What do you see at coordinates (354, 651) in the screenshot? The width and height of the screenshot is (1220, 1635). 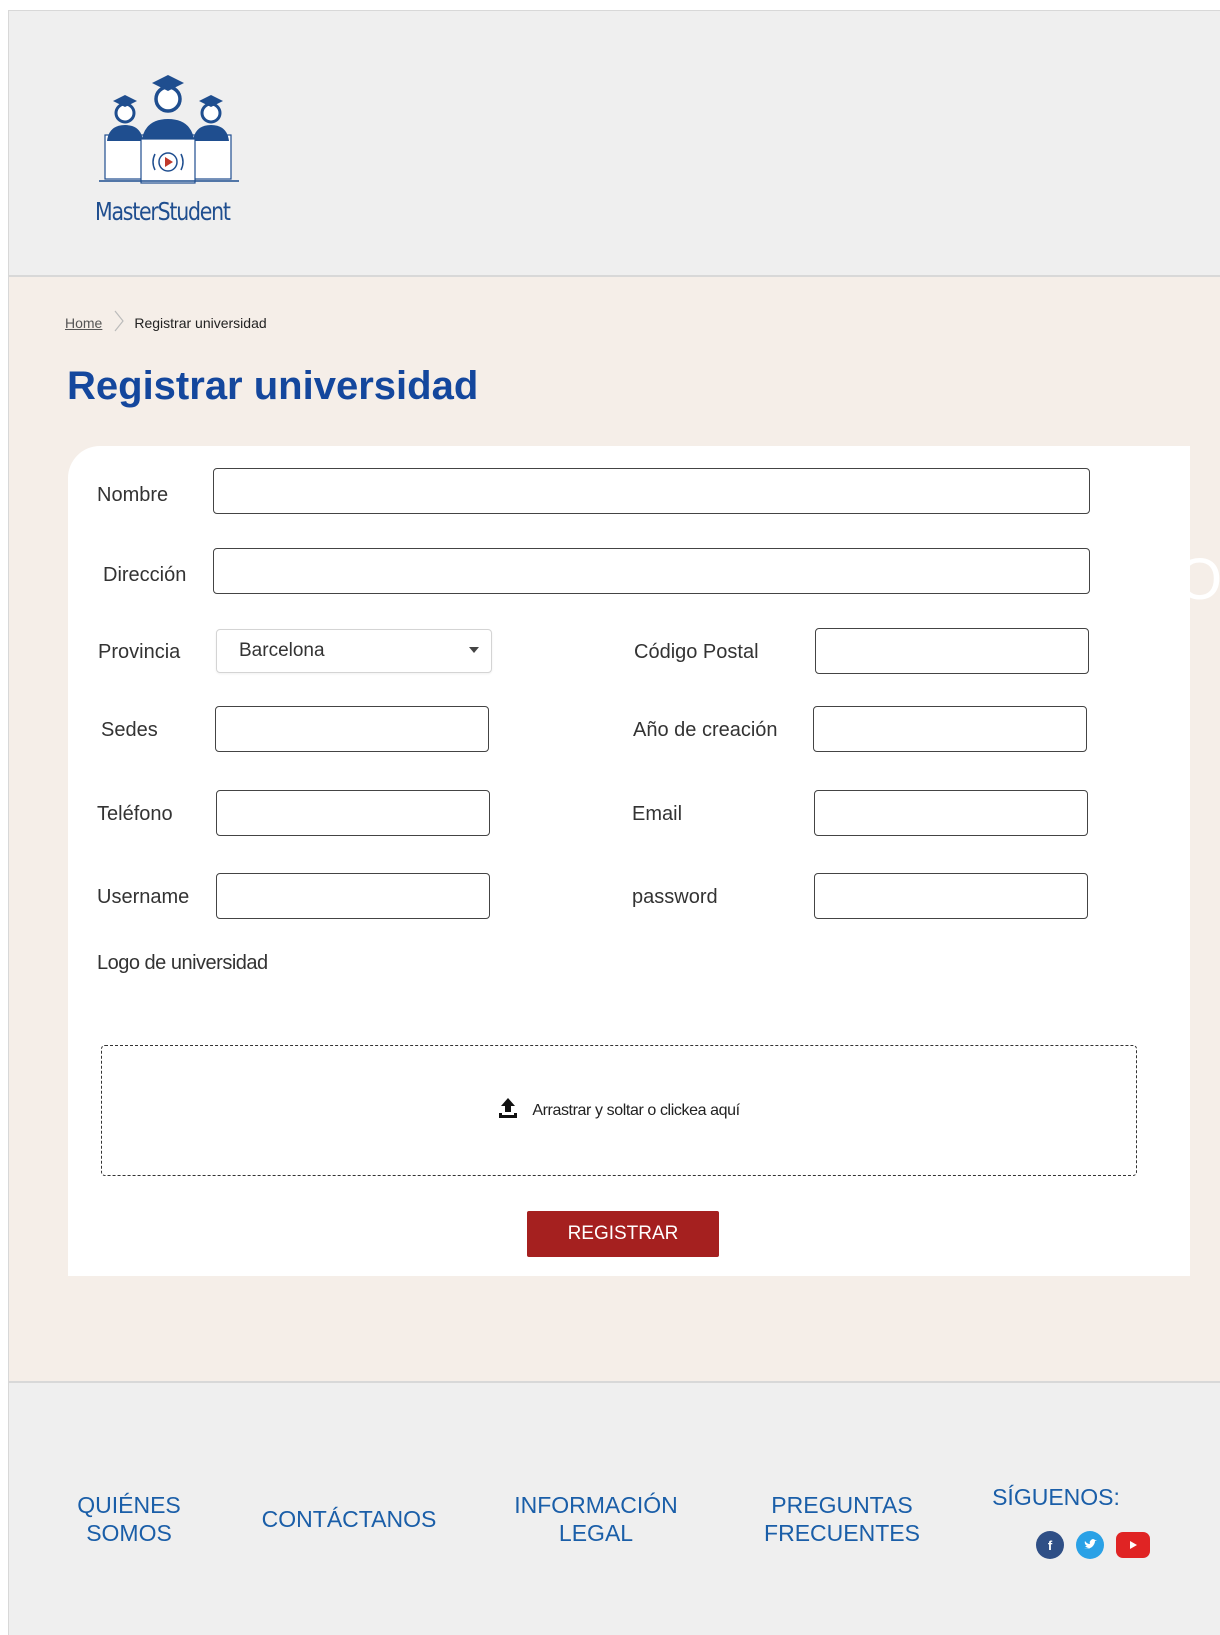 I see `provincia-select: Barcelona` at bounding box center [354, 651].